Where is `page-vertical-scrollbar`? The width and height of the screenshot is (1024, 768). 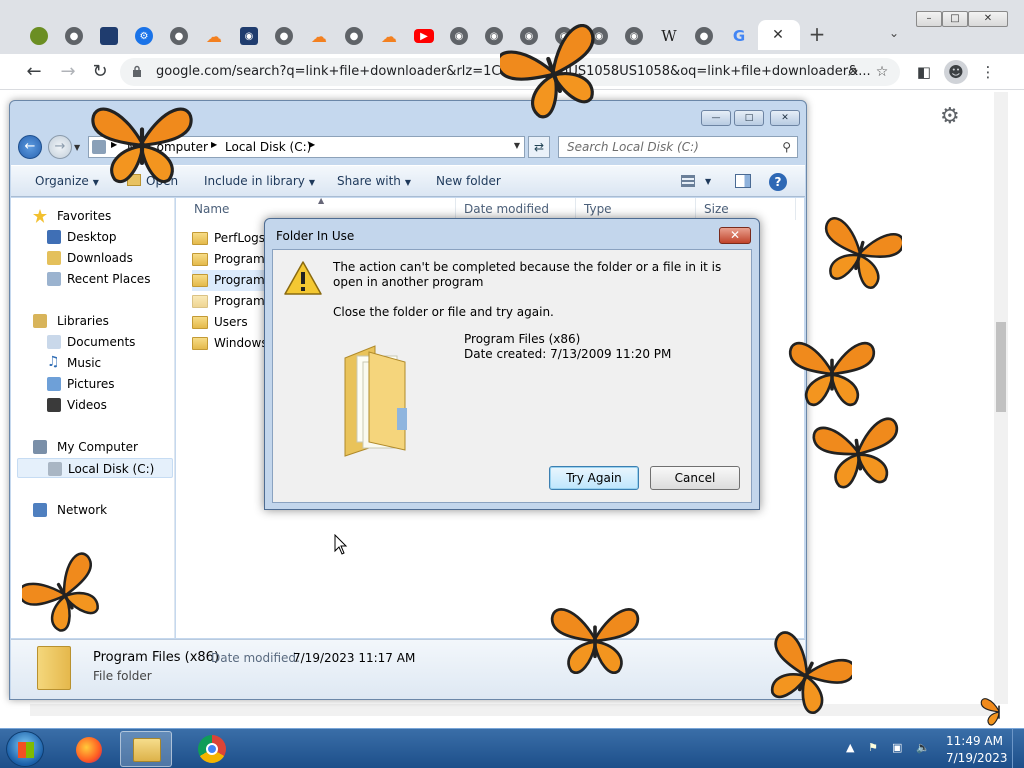
page-vertical-scrollbar is located at coordinates (1001, 398).